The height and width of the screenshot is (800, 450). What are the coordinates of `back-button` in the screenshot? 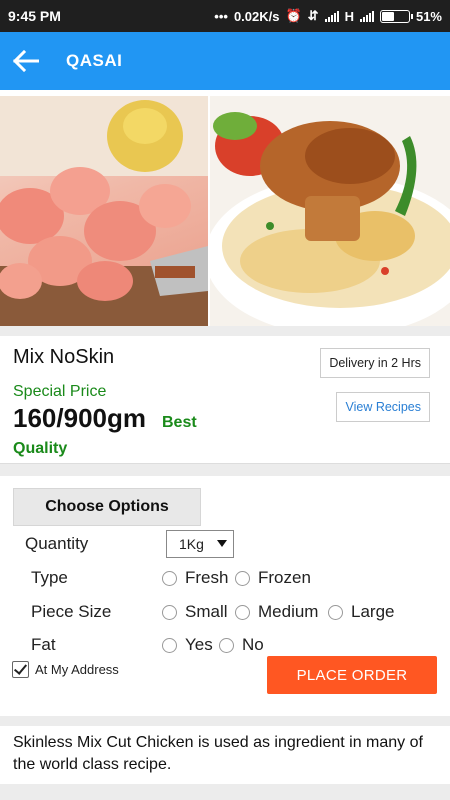 It's located at (26, 61).